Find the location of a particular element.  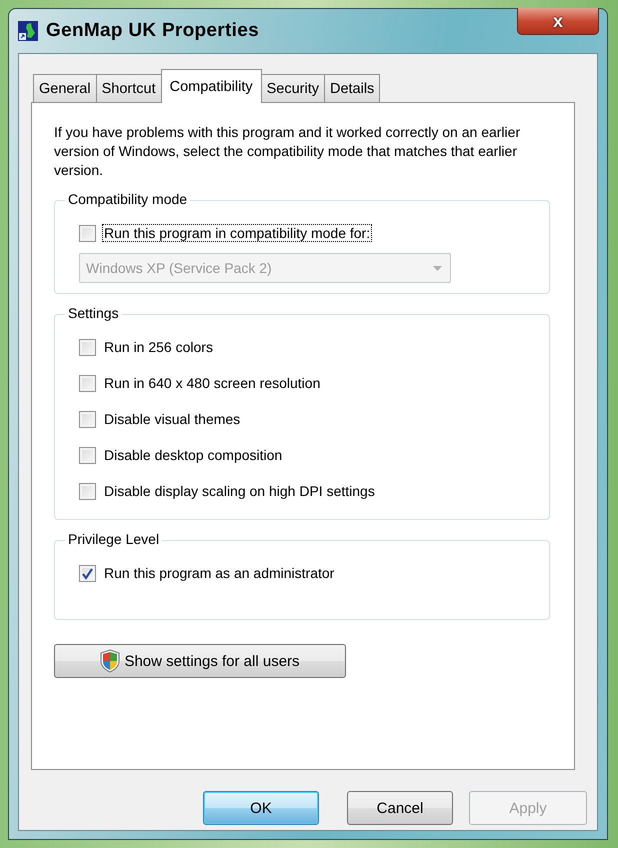

checkbox-label: Run this program in compatibility mode for: is located at coordinates (237, 233).